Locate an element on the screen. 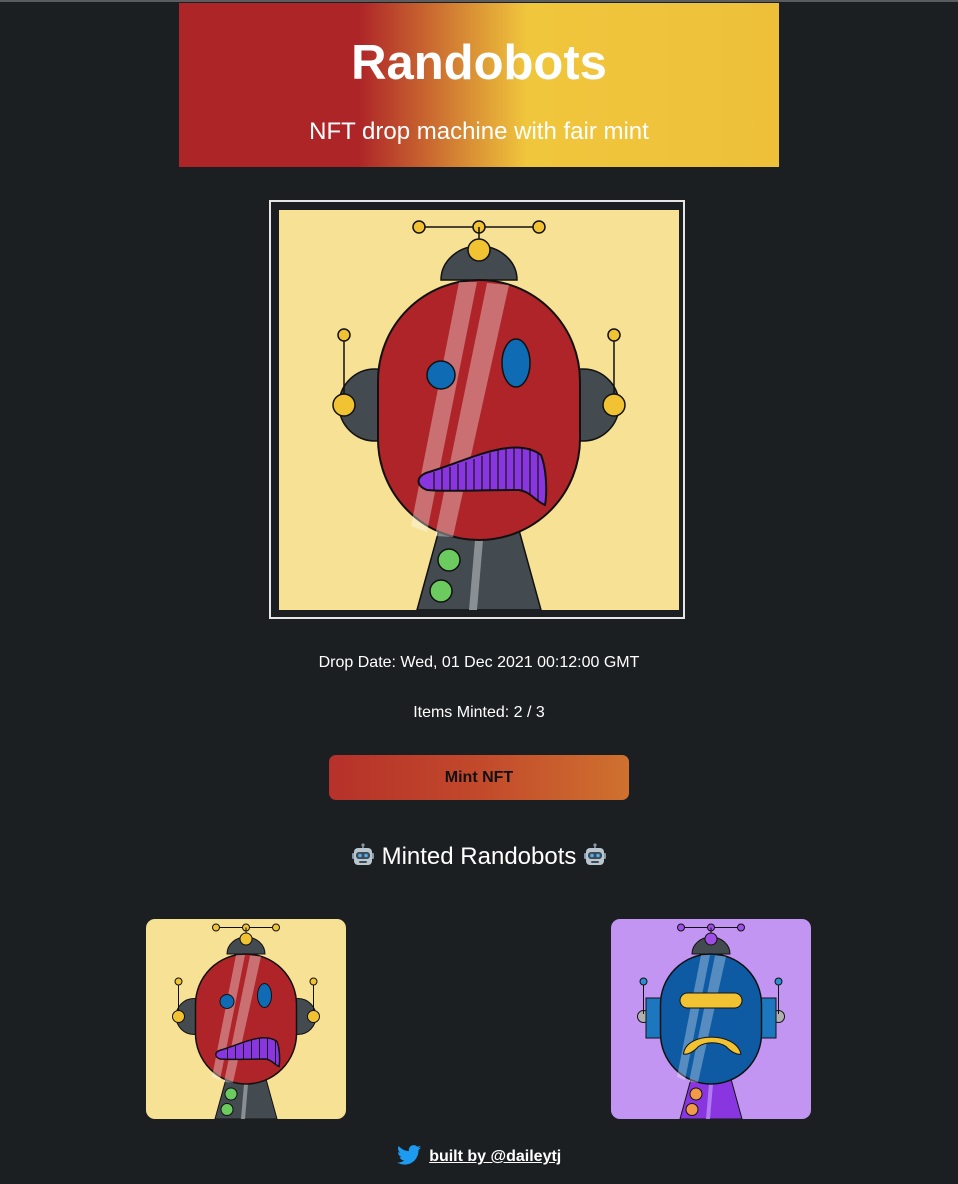 The image size is (958, 1184). window-top-border is located at coordinates (479, 1).